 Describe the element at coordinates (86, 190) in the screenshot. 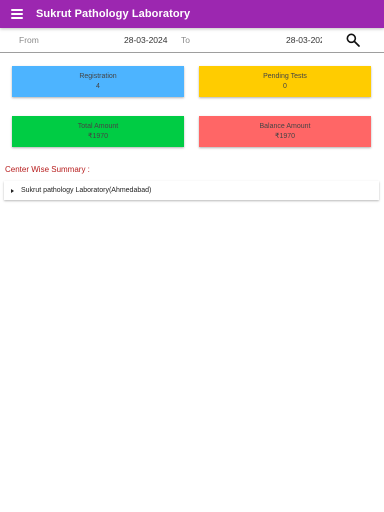

I see `center-name: Sukrut pathology Laboratory(Ahmedabad)` at that location.